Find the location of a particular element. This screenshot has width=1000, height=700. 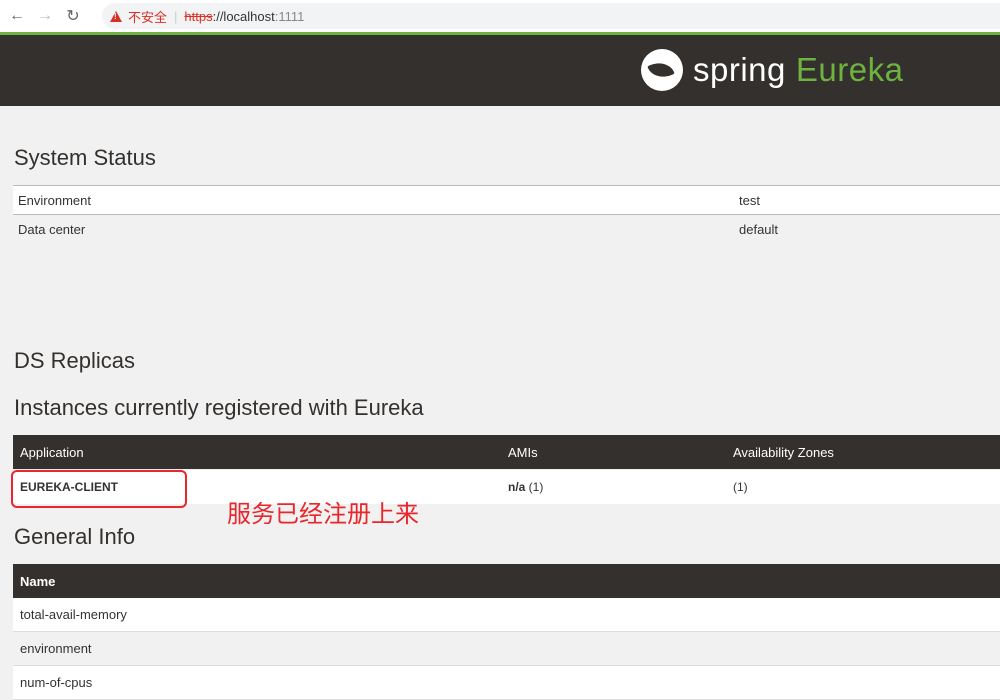

instances-table-header: Application AMIs Availability Zones is located at coordinates (506, 452).